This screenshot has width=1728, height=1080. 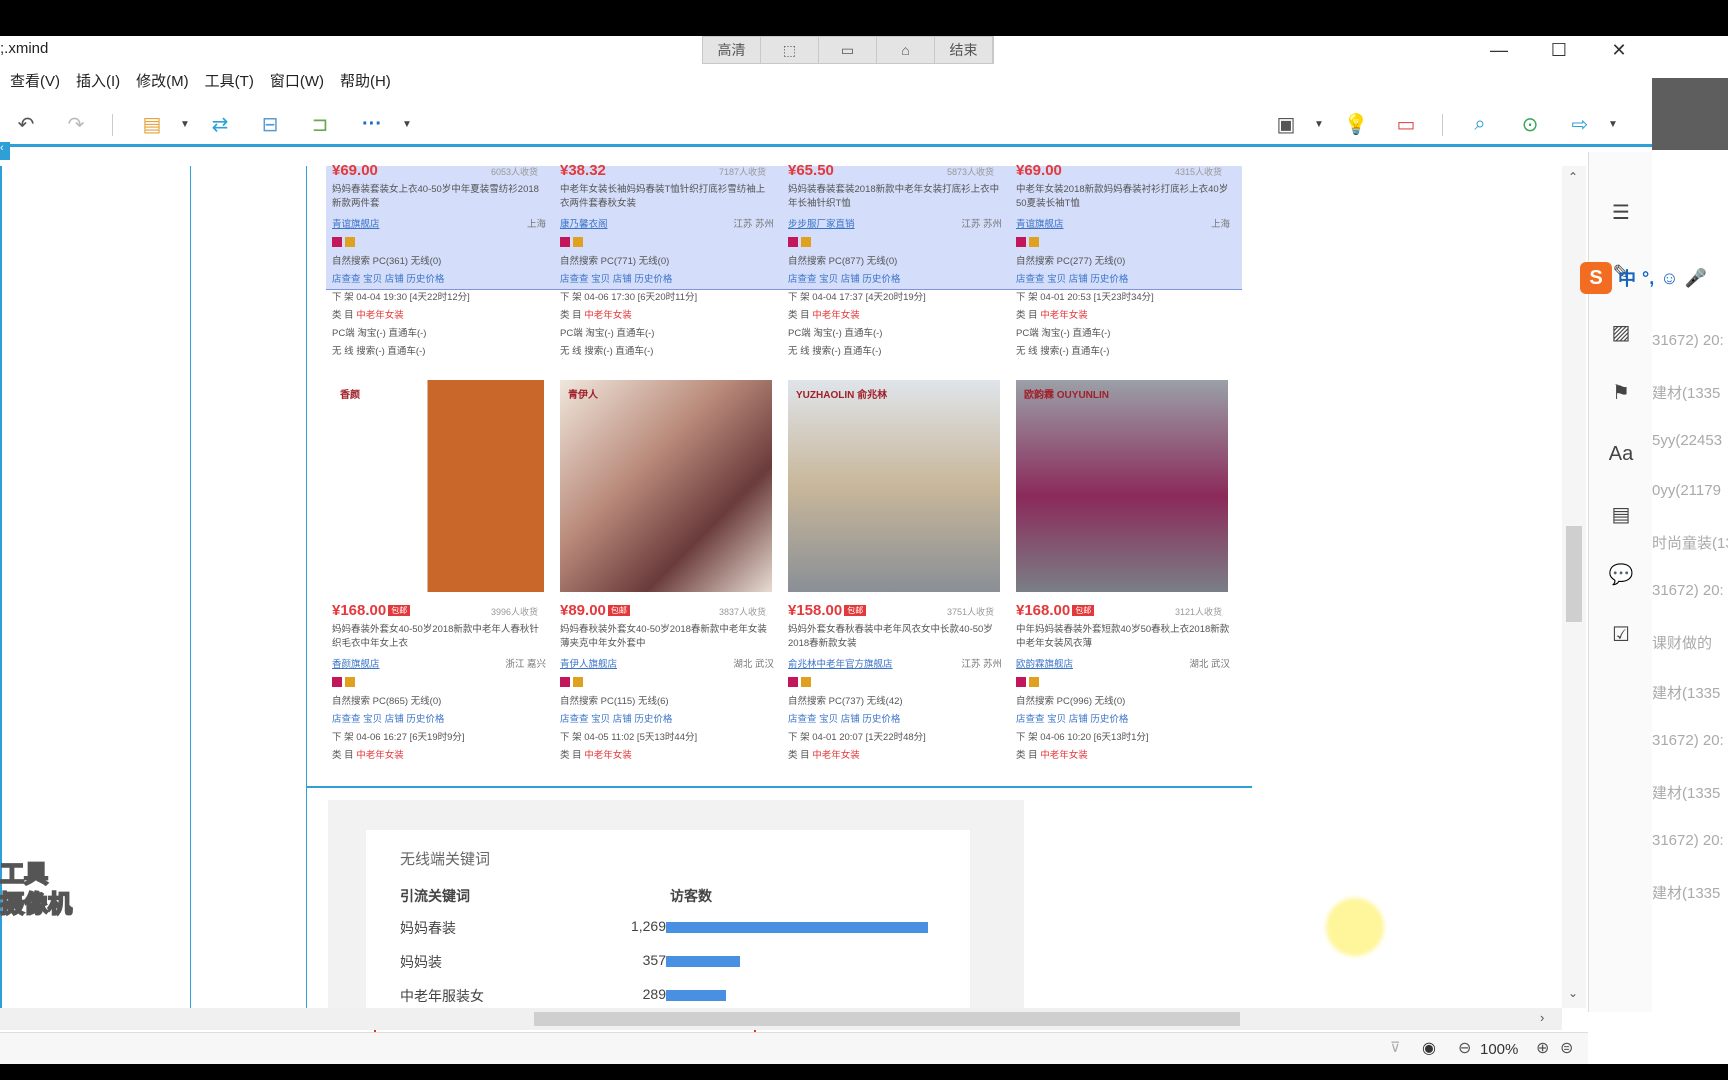 I want to click on more-dropdown-icon: ▼, so click(x=407, y=124).